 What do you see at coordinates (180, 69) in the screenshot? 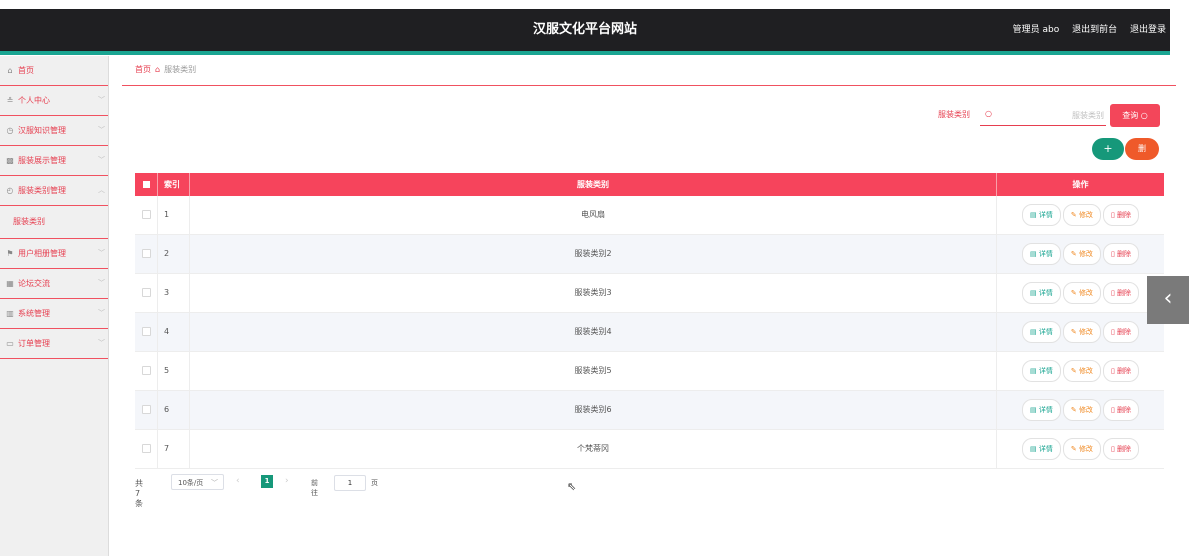
I see `breadcrumb-current: 服装类别` at bounding box center [180, 69].